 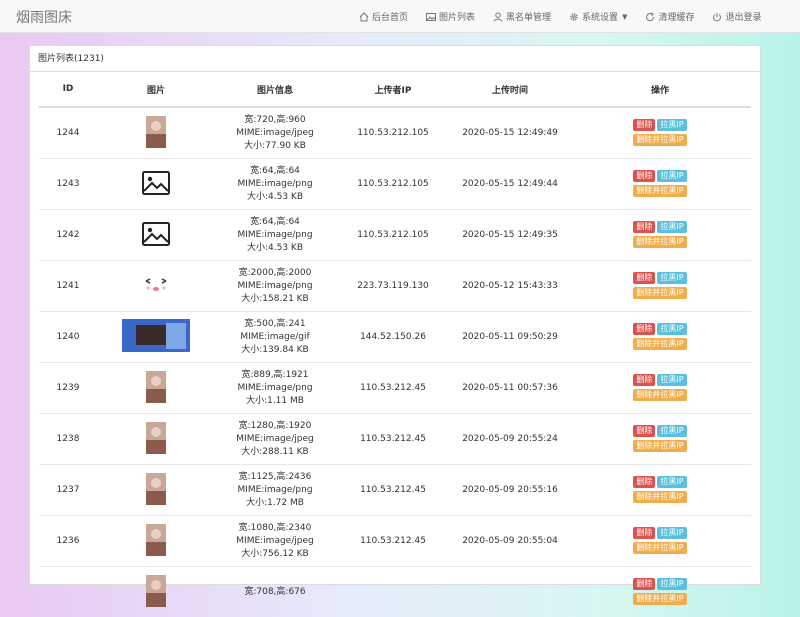 I want to click on nav-clear-cache: 清理缓存, so click(x=669, y=16).